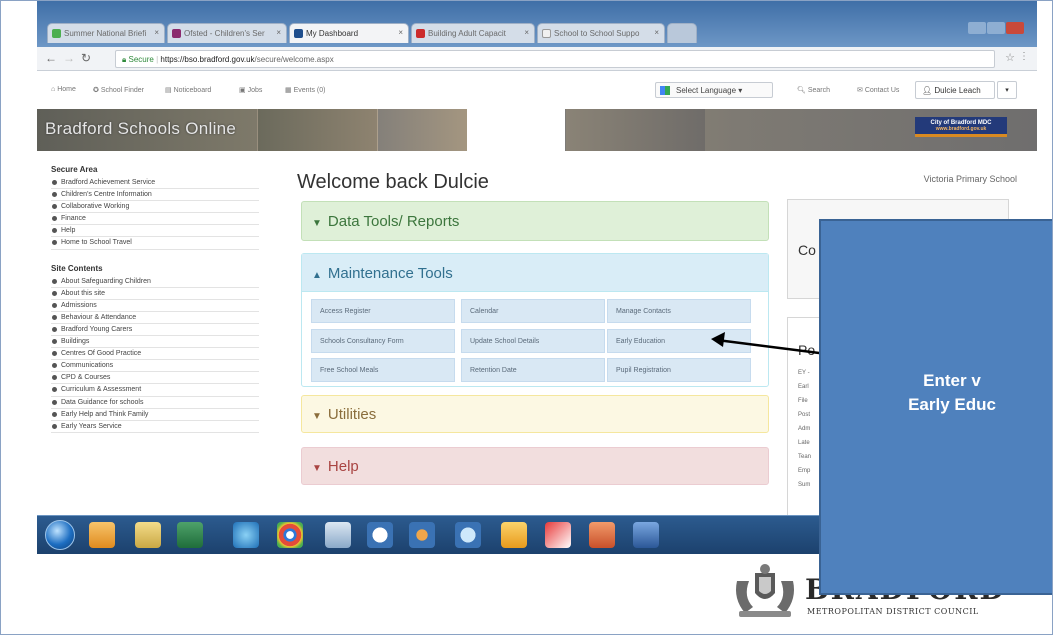 The height and width of the screenshot is (635, 1053). I want to click on media-icon, so click(422, 535).